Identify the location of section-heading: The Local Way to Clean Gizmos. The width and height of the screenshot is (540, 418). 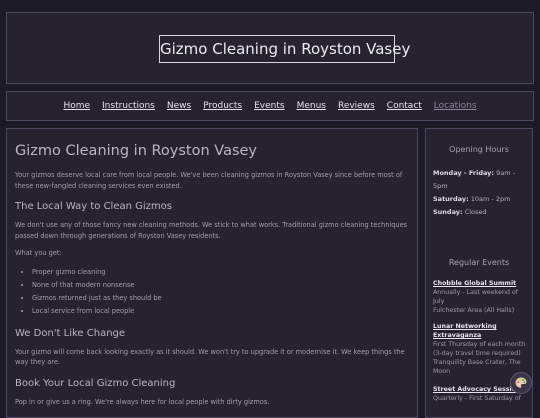
(93, 206).